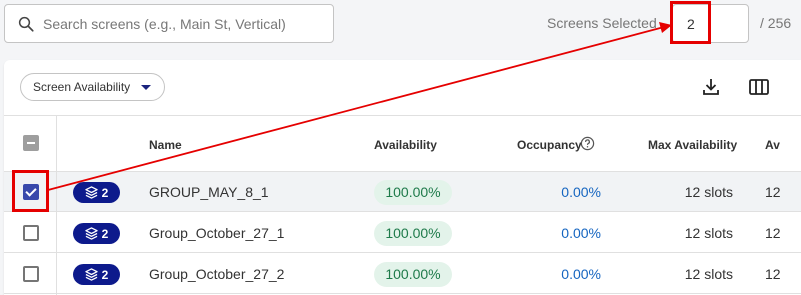 This screenshot has height=295, width=801. I want to click on header-next-column: Av, so click(772, 145).